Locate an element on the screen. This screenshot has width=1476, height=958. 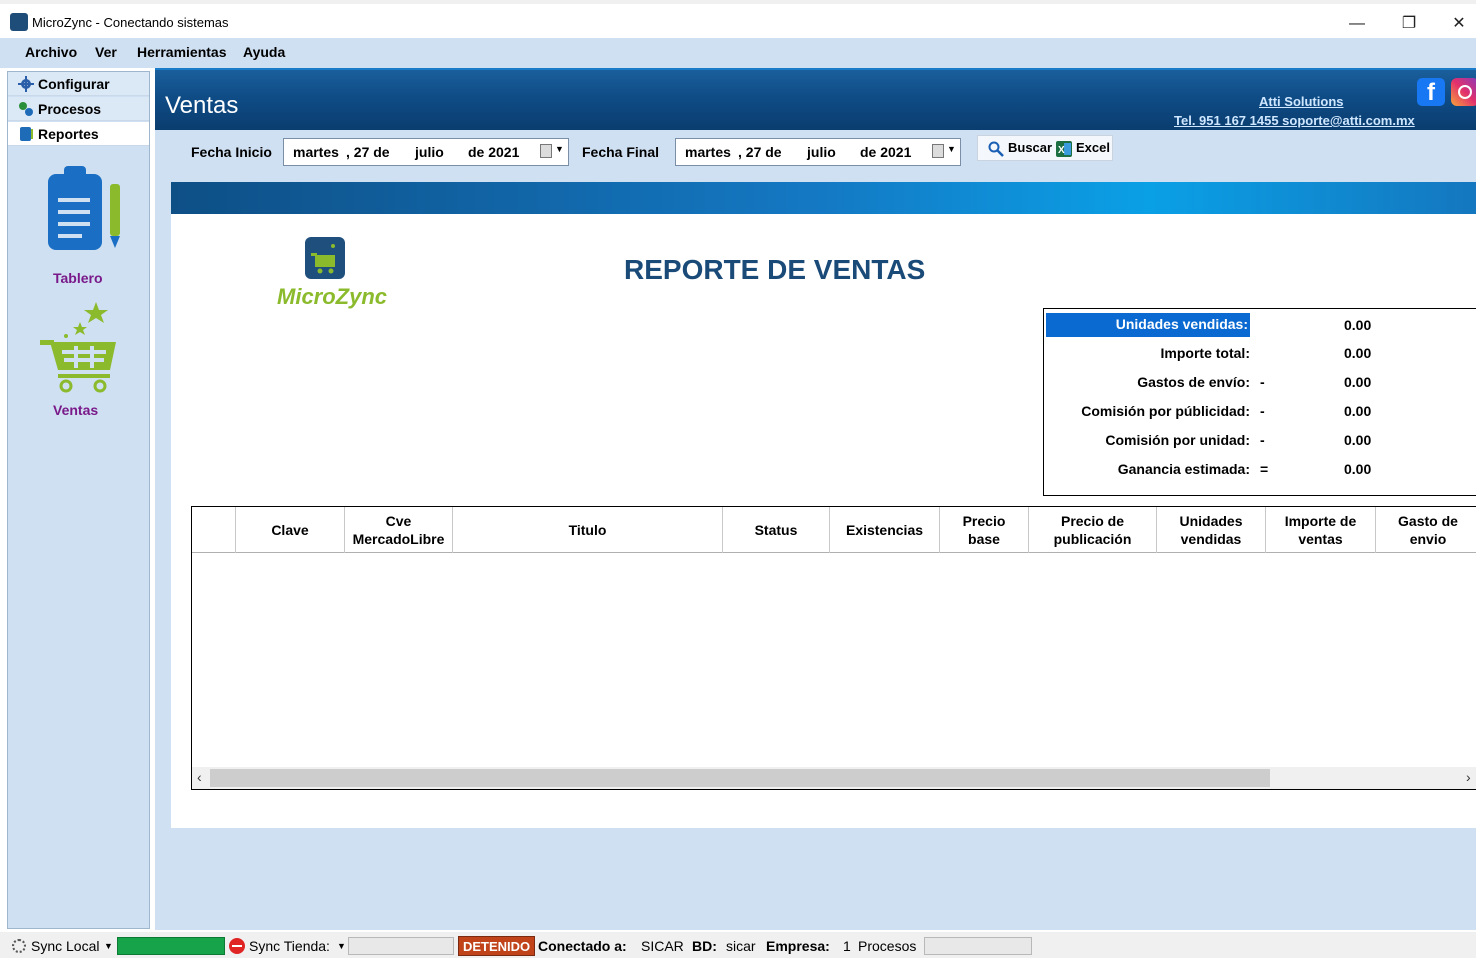
start-day-name: martes is located at coordinates (316, 152).